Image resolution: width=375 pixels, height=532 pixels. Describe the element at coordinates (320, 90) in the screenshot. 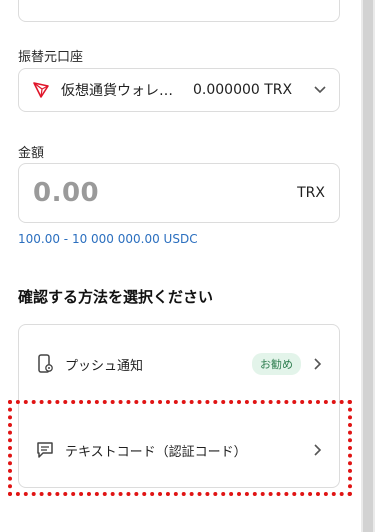

I see `chevron-down-icon` at that location.